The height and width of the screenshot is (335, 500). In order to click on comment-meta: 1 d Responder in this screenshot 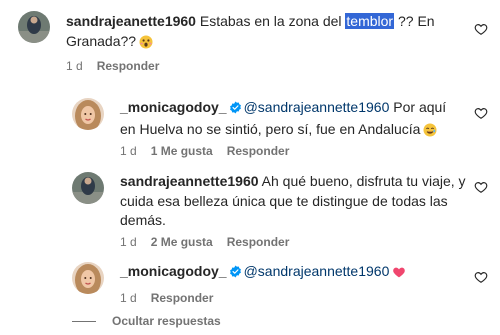, I will do `click(119, 66)`.